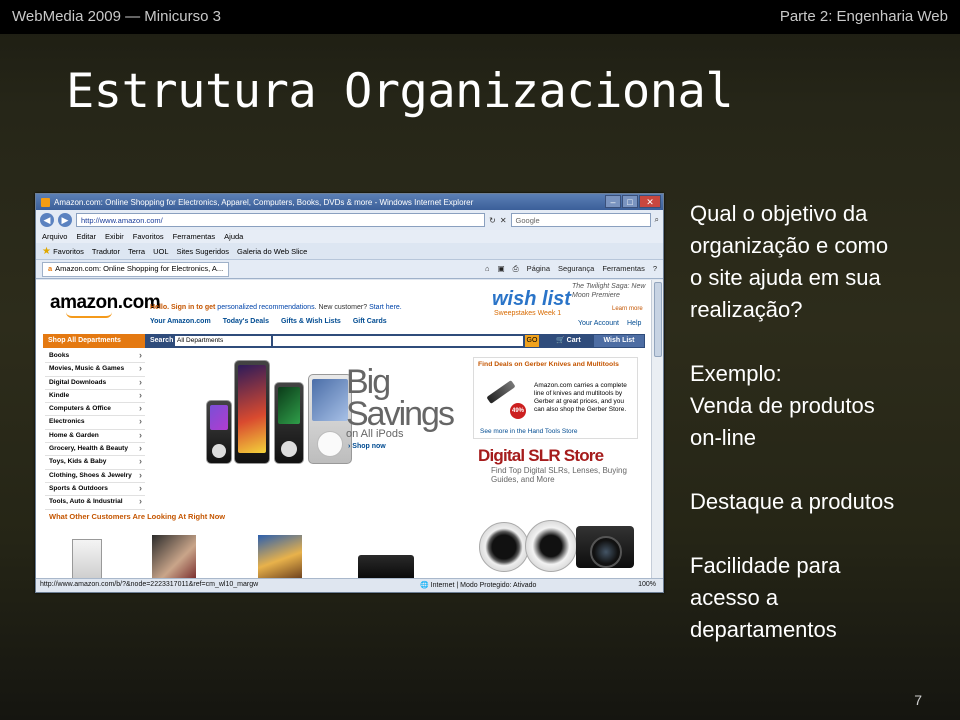  I want to click on hello-rest: . New customer?, so click(341, 307).